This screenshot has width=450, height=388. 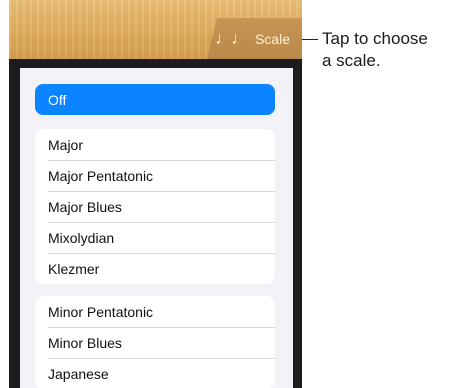 What do you see at coordinates (155, 237) in the screenshot?
I see `scale-option-mixolydian: Mixolydian` at bounding box center [155, 237].